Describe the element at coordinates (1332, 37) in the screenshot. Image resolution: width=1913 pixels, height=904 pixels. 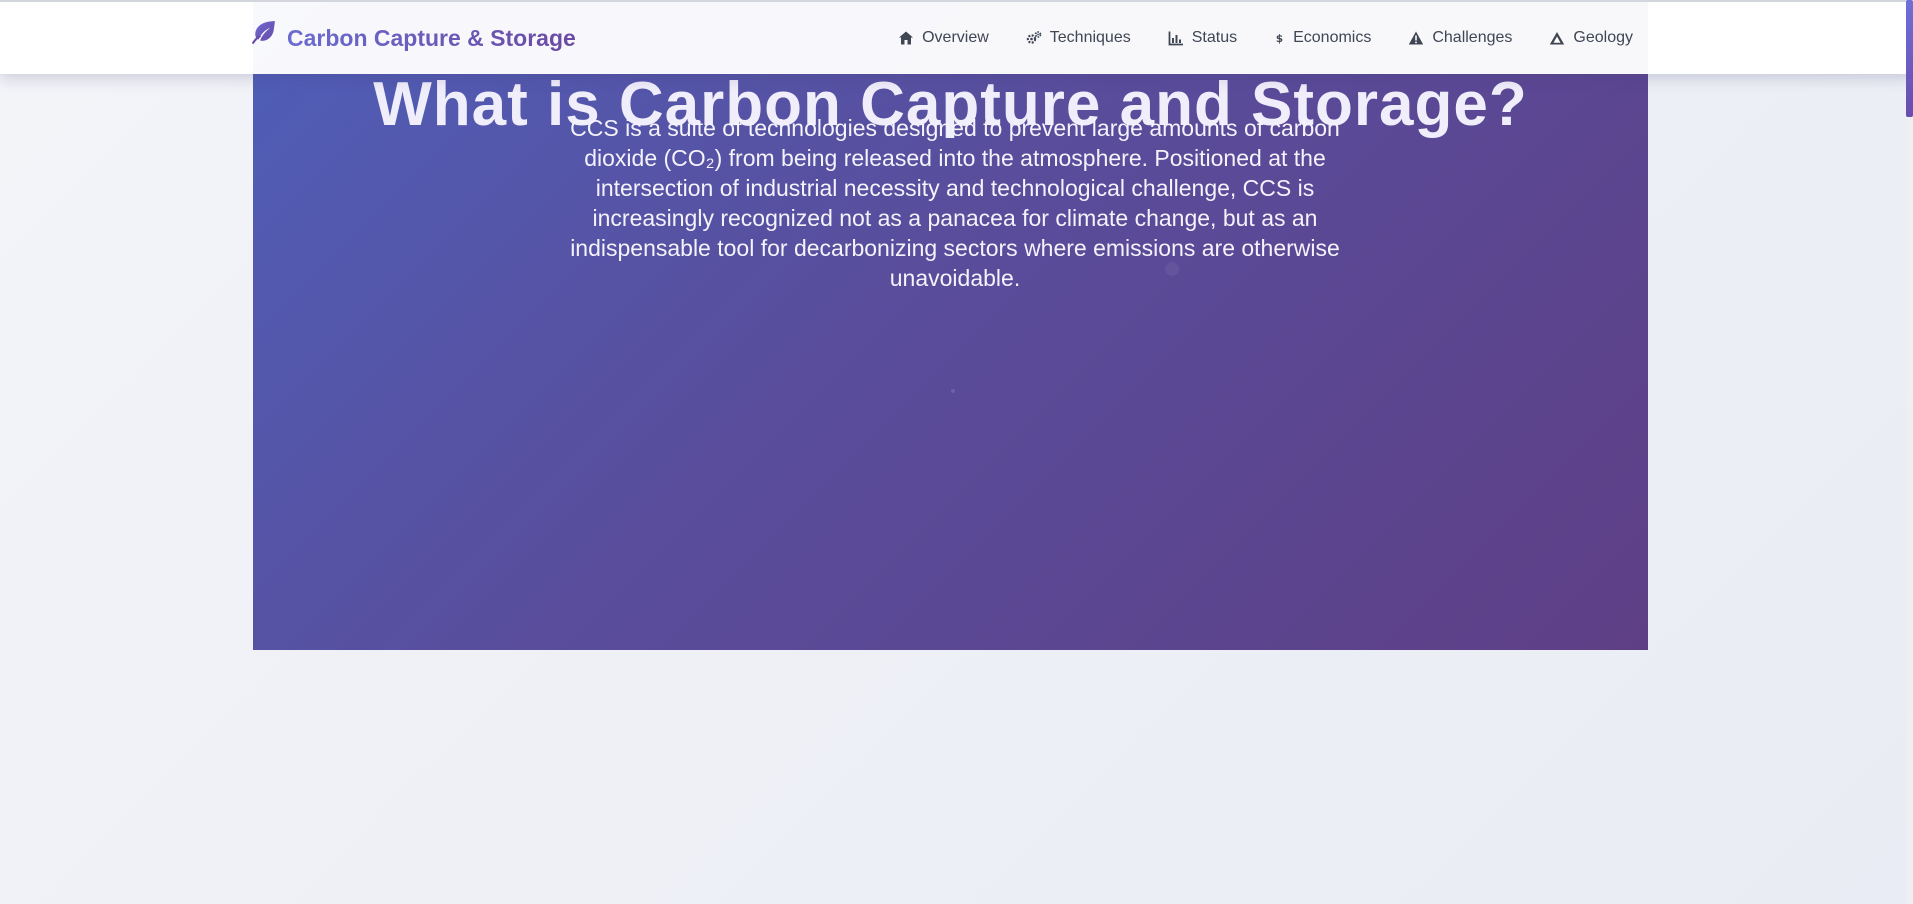
I see `nav-economics-label: Economics` at that location.